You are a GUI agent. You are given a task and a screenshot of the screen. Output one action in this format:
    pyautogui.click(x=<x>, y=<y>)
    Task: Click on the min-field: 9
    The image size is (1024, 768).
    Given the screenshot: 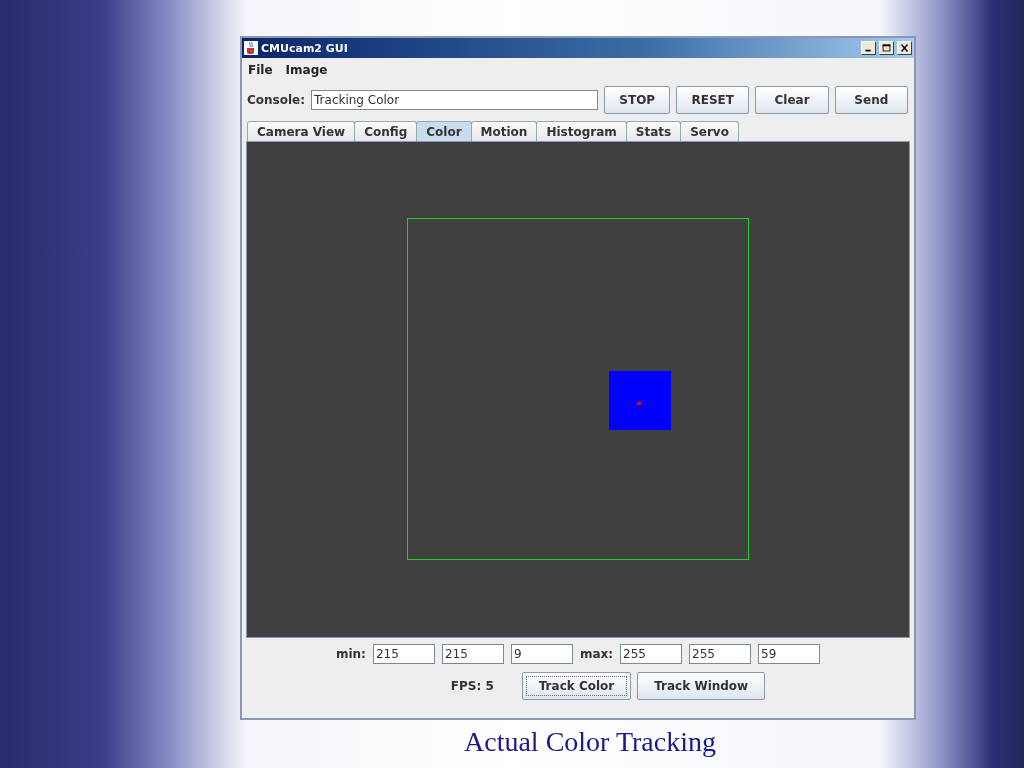 What is the action you would take?
    pyautogui.click(x=541, y=654)
    